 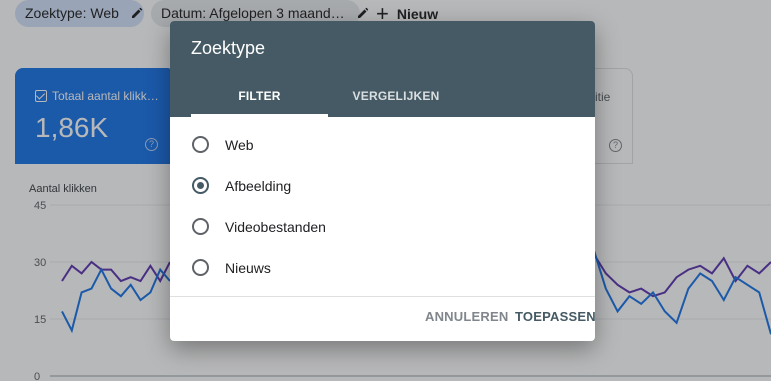 I want to click on apply-button: TOEPASSEN, so click(x=555, y=316).